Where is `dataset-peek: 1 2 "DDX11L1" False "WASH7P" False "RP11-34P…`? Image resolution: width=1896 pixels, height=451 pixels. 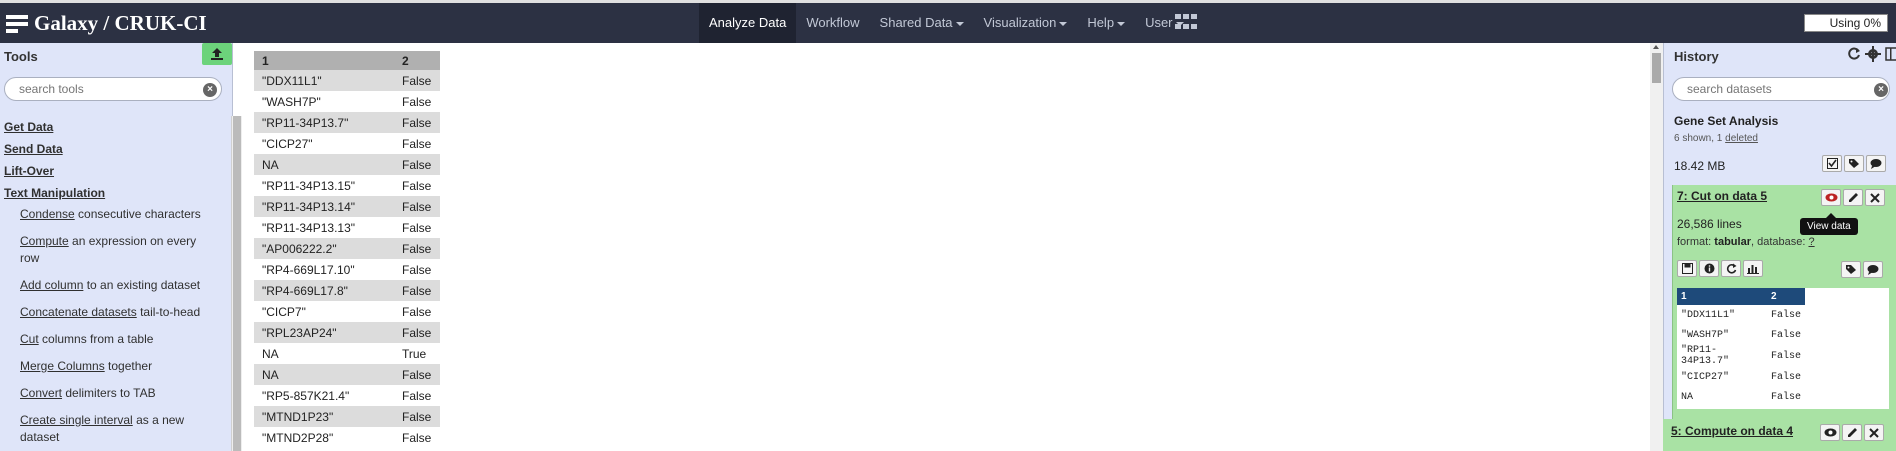
dataset-peek: 1 2 "DDX11L1" False "WASH7P" False "RP11-34P… is located at coordinates (1783, 348).